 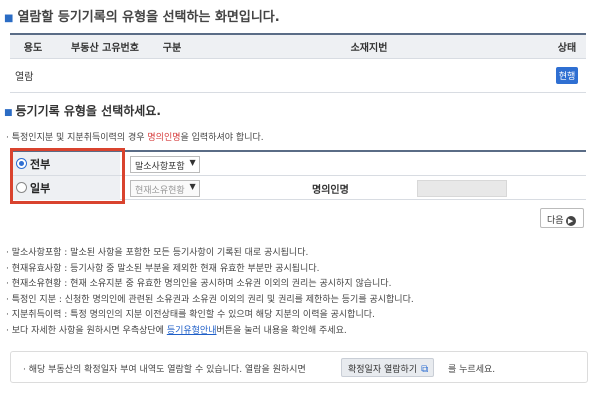 What do you see at coordinates (300, 16) in the screenshot?
I see `page-header: ■ 열람할 등기기록의 유형을 선택하는 화면입니다.` at bounding box center [300, 16].